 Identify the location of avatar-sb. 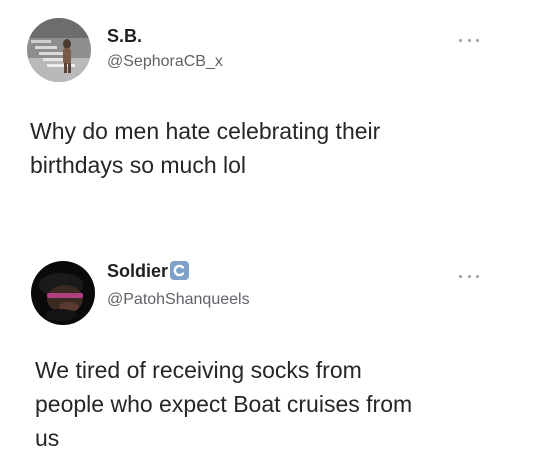
(59, 50).